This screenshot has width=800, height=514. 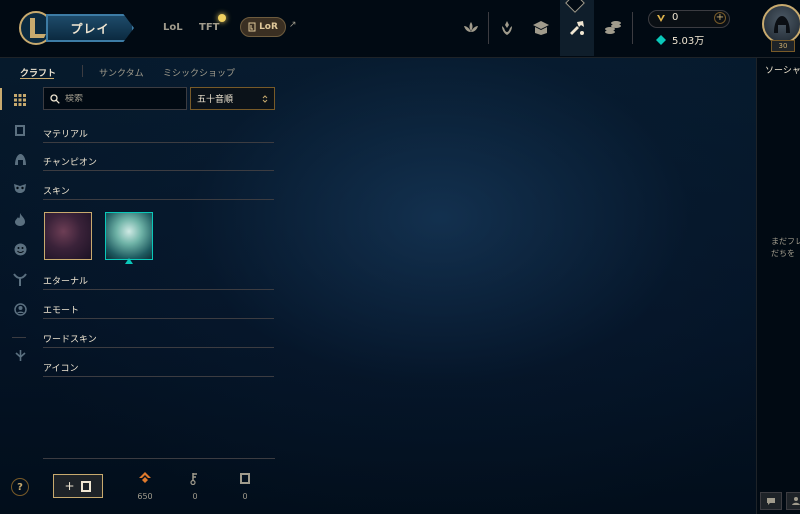 What do you see at coordinates (471, 28) in the screenshot?
I see `lotus-icon` at bounding box center [471, 28].